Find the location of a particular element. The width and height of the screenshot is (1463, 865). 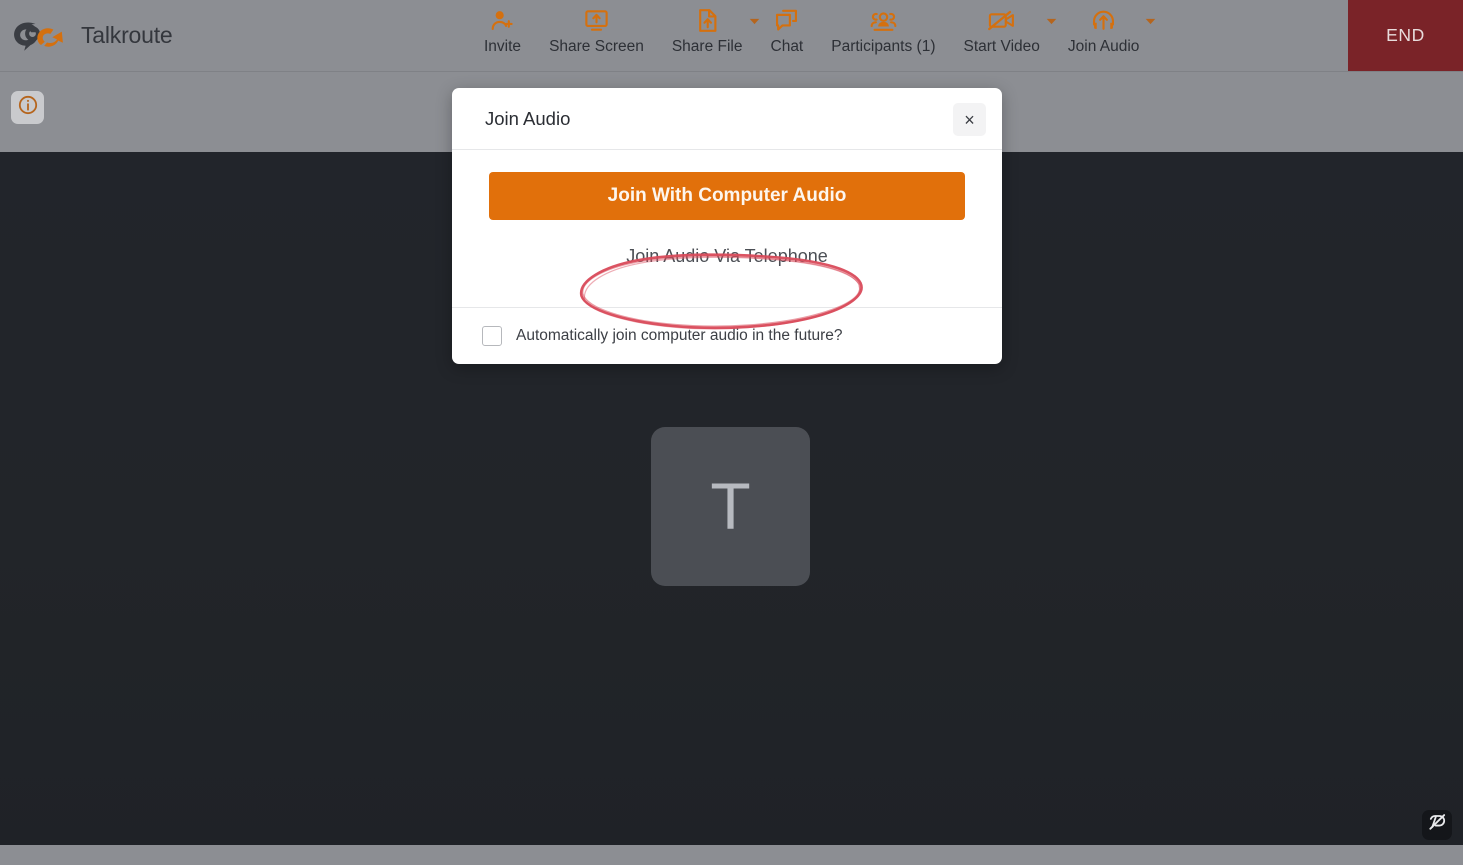

dialog-header: Join Audio × is located at coordinates (727, 119).